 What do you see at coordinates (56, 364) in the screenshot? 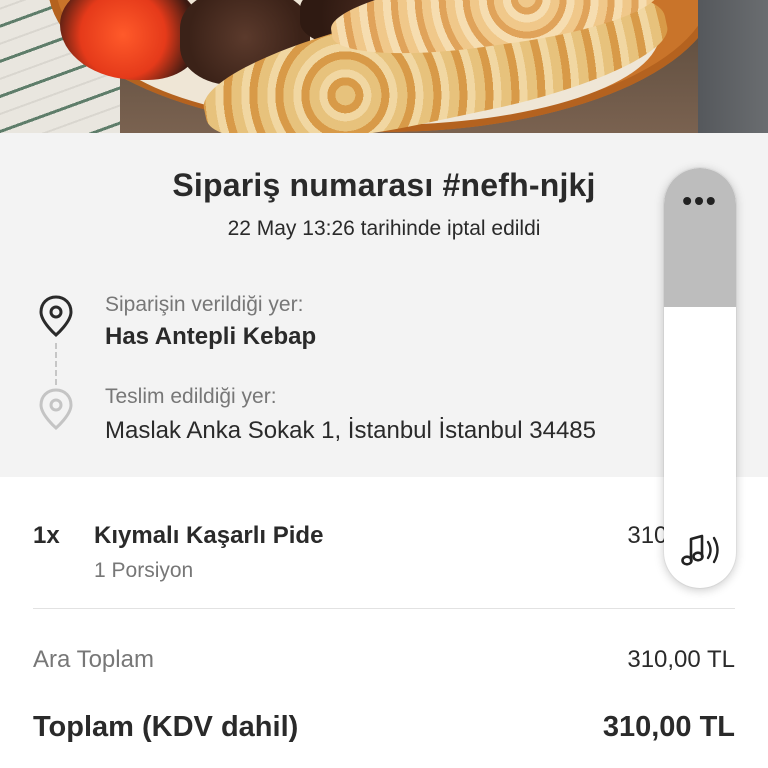
I see `route-connector` at bounding box center [56, 364].